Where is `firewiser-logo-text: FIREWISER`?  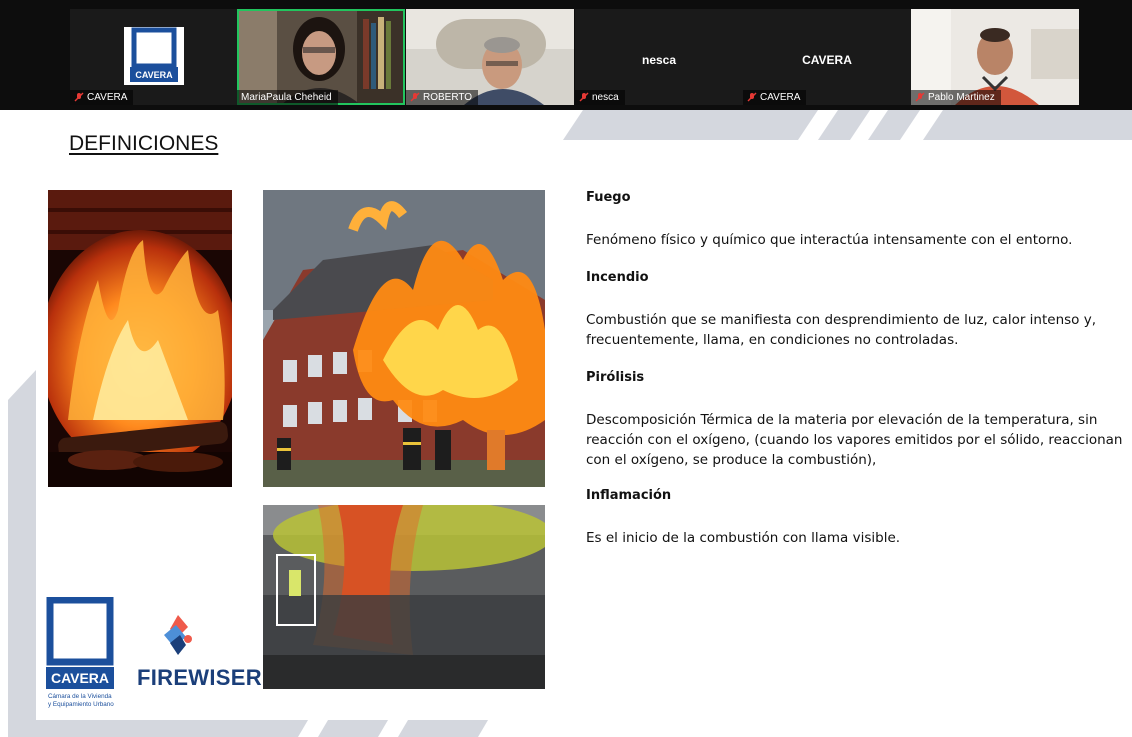
firewiser-logo-text: FIREWISER is located at coordinates (199, 677).